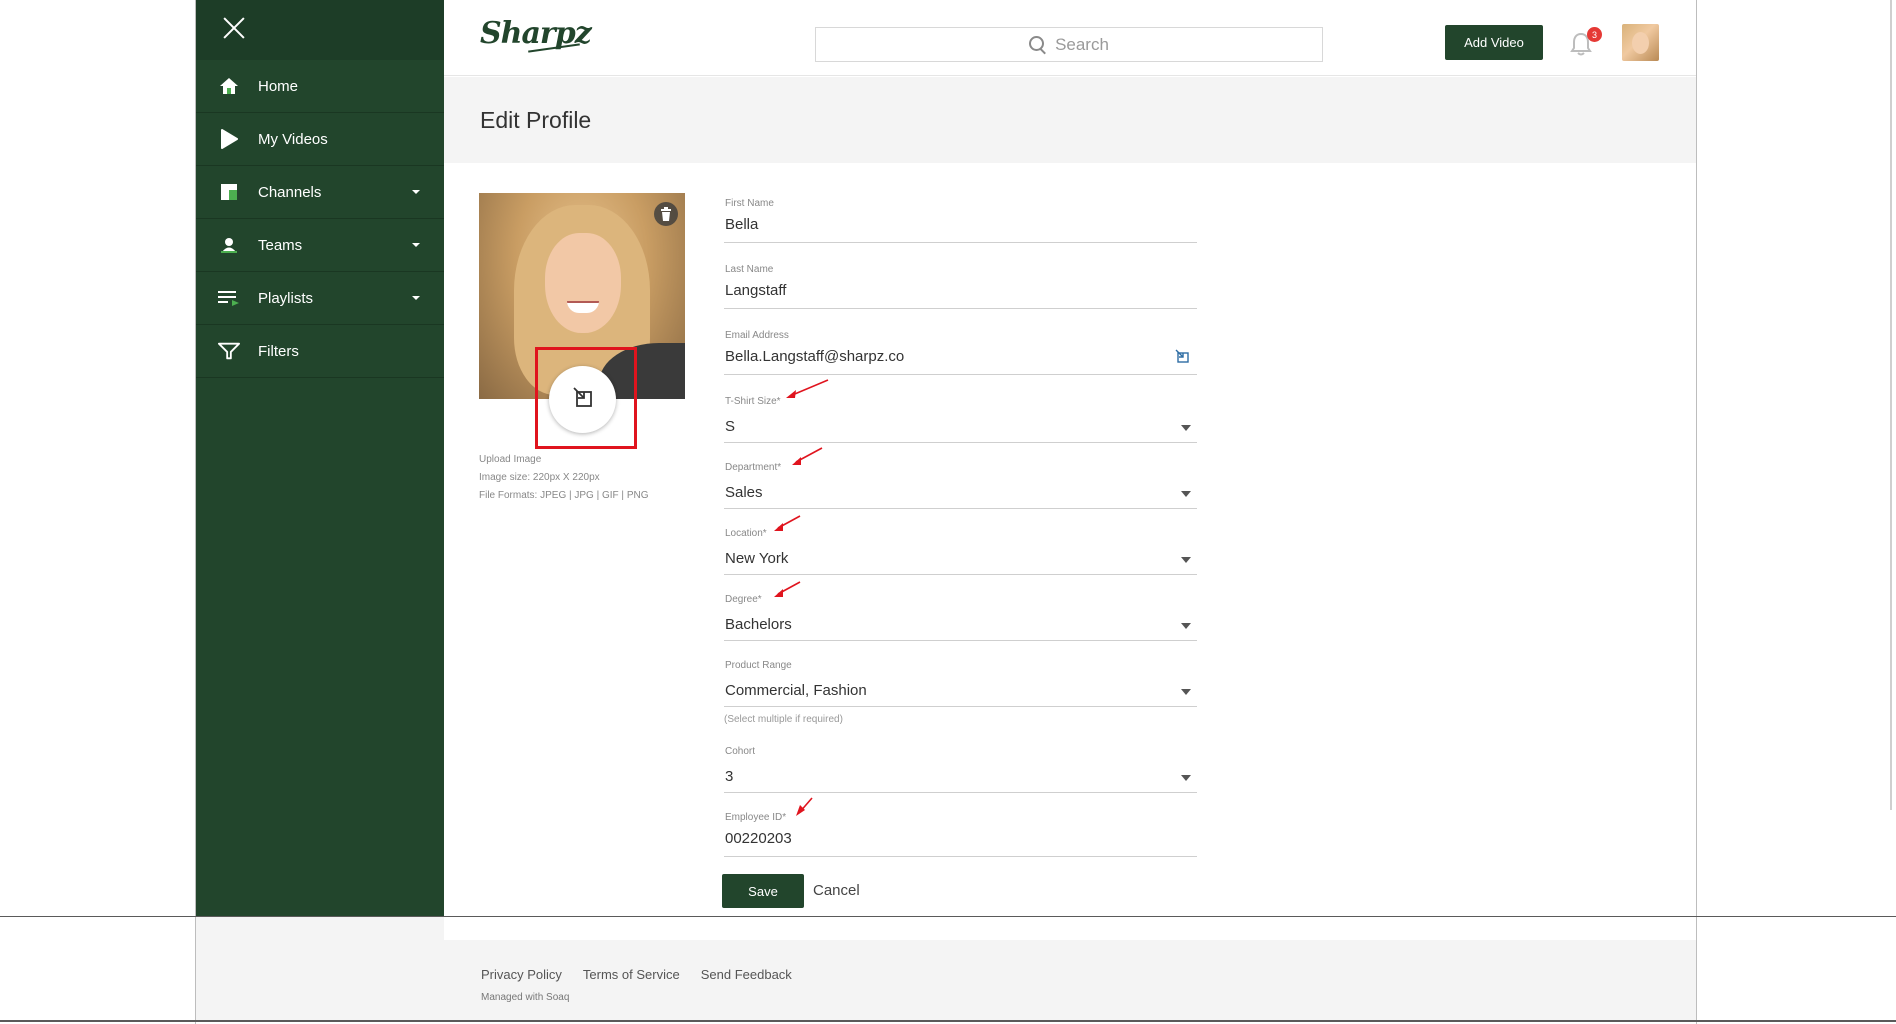 Image resolution: width=1896 pixels, height=1024 pixels. Describe the element at coordinates (749, 269) in the screenshot. I see `field-label: Last Name` at that location.